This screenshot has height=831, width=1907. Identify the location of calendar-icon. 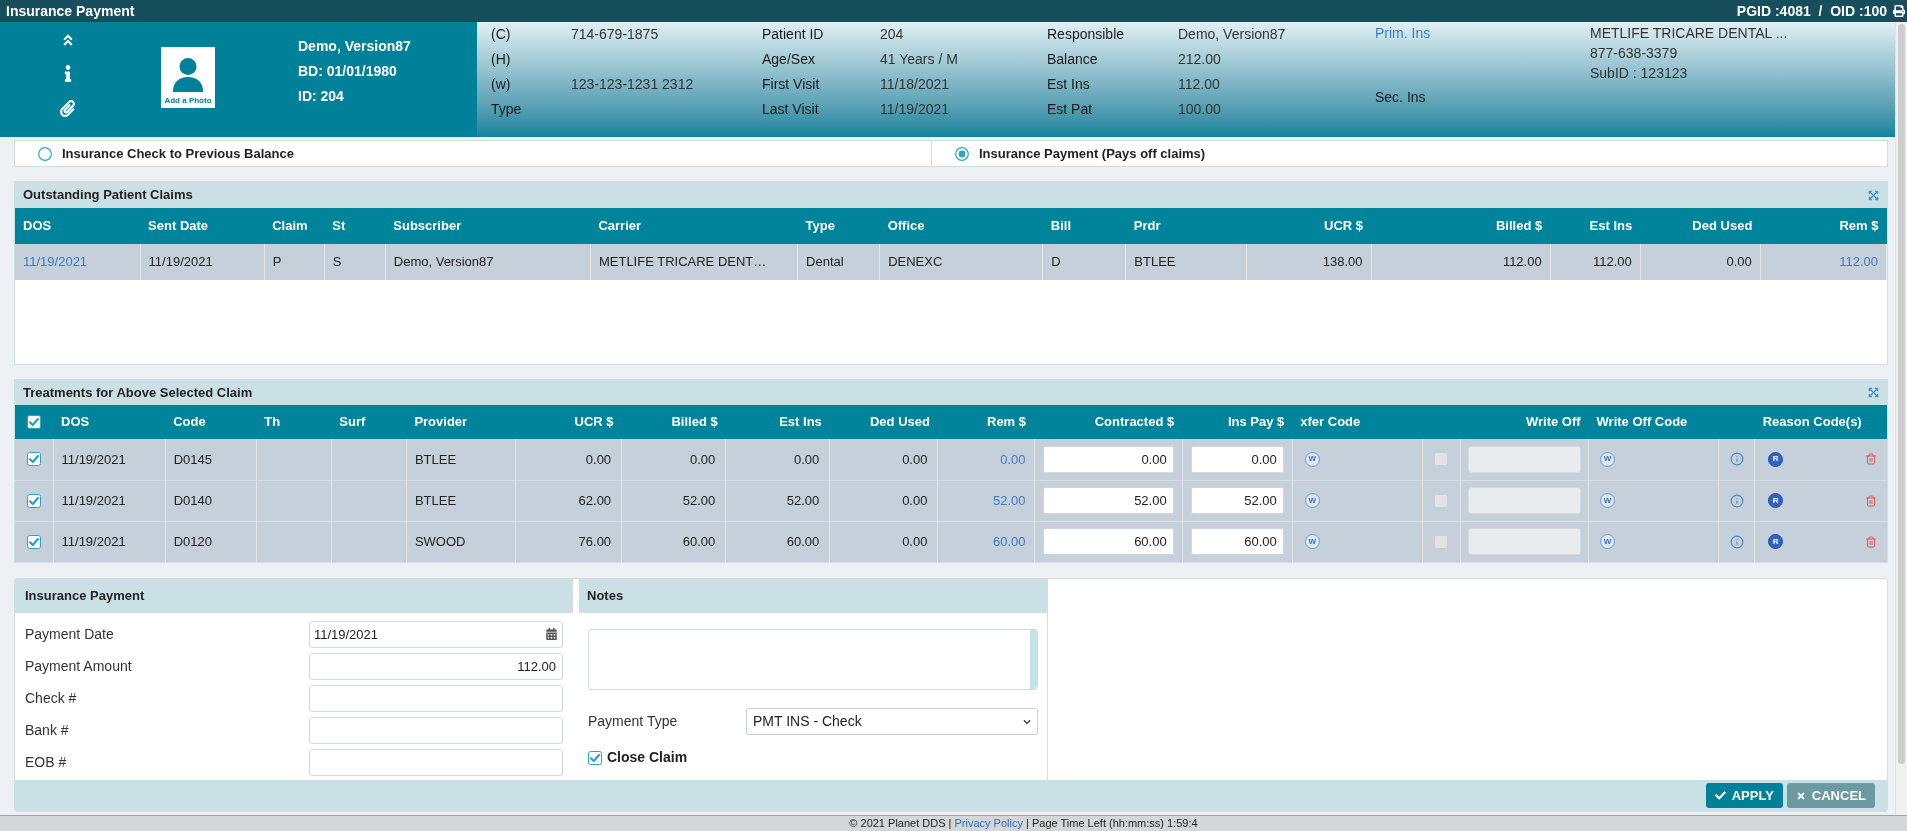
(551, 634).